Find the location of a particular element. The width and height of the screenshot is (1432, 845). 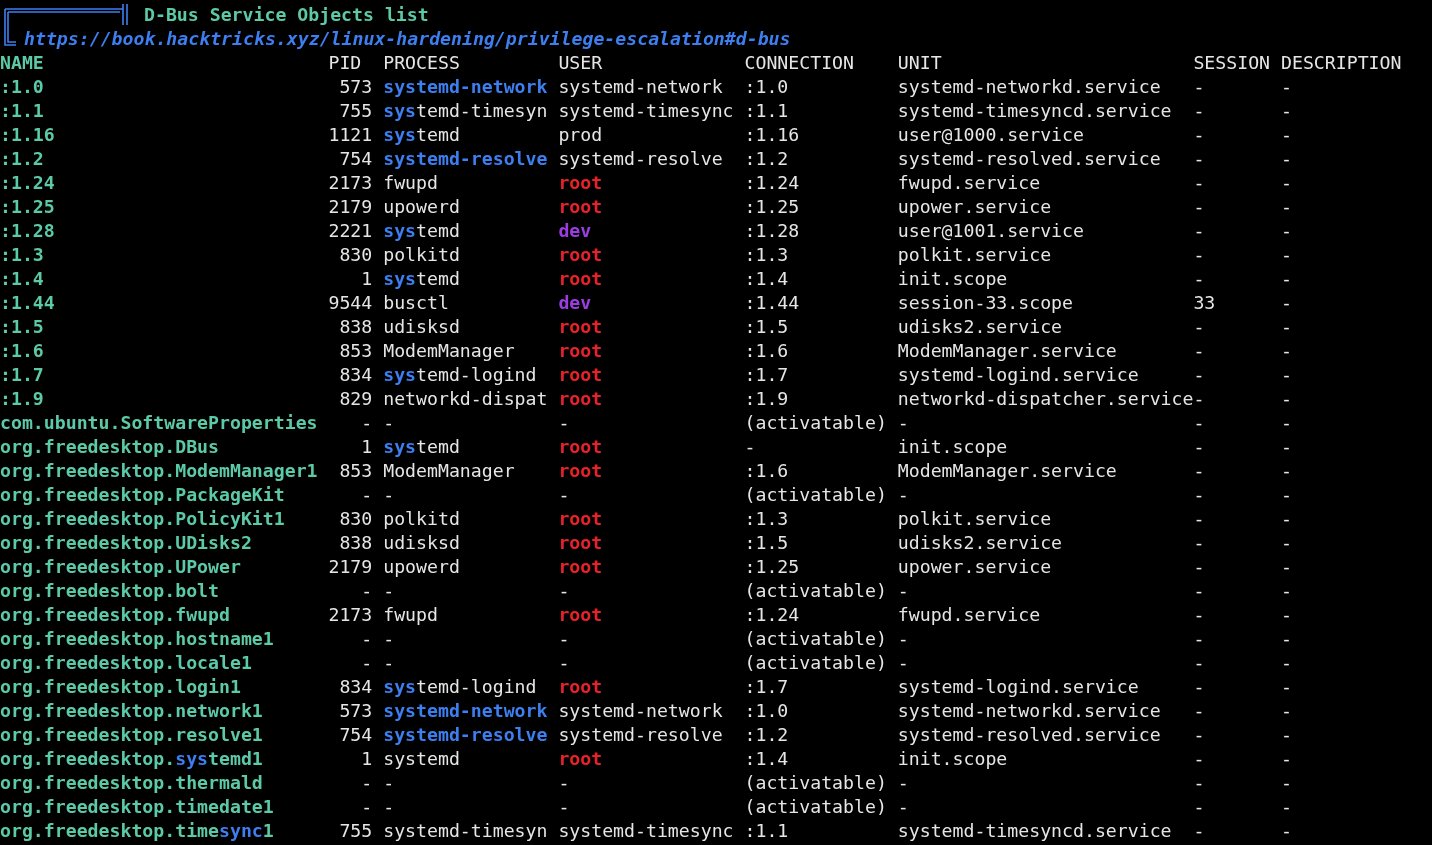

table-cell: 2221 is located at coordinates (350, 231).